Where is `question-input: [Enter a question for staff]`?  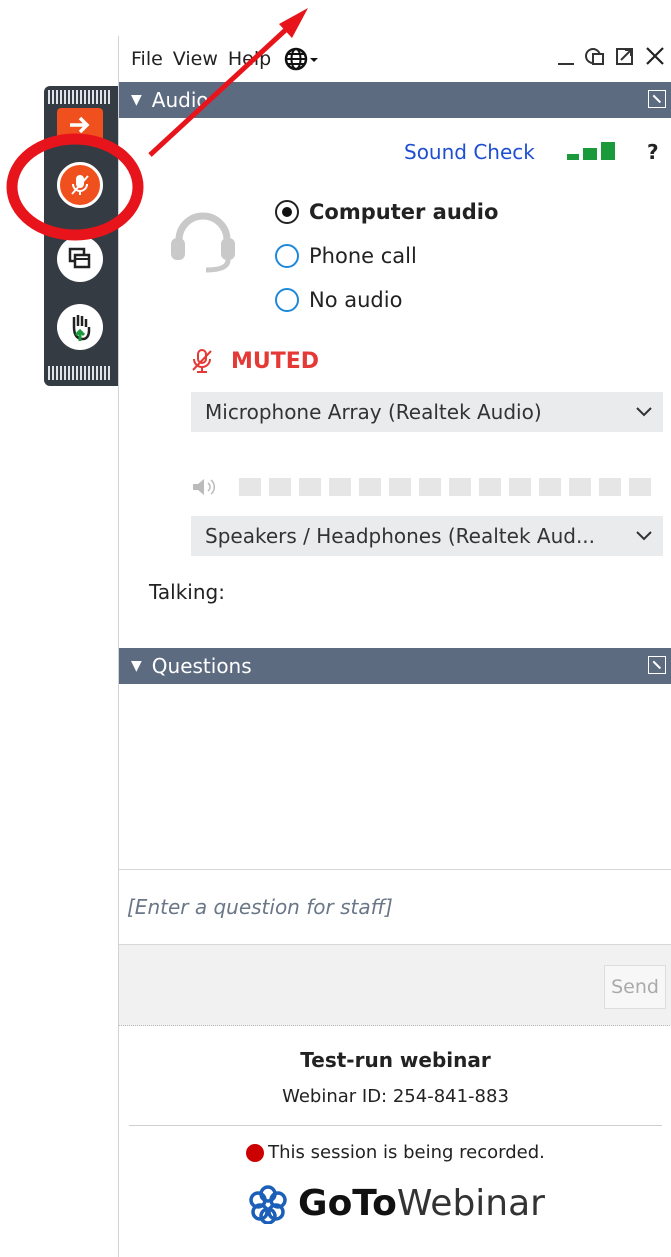
question-input: [Enter a question for staff] is located at coordinates (395, 907).